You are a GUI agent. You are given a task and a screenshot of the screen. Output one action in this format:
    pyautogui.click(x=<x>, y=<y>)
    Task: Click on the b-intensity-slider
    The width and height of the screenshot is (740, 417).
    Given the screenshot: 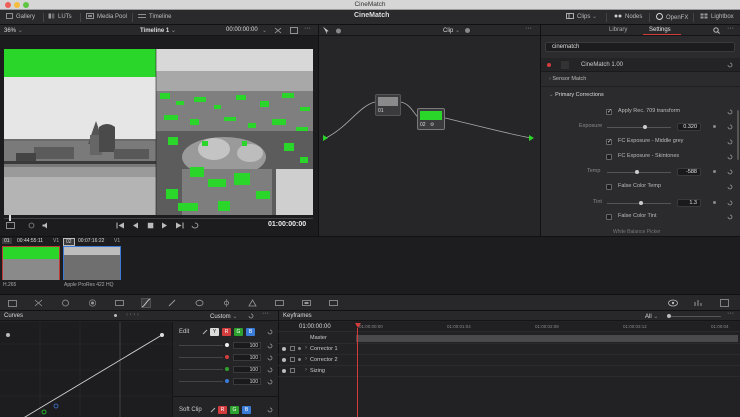 What is the action you would take?
    pyautogui.click(x=201, y=381)
    